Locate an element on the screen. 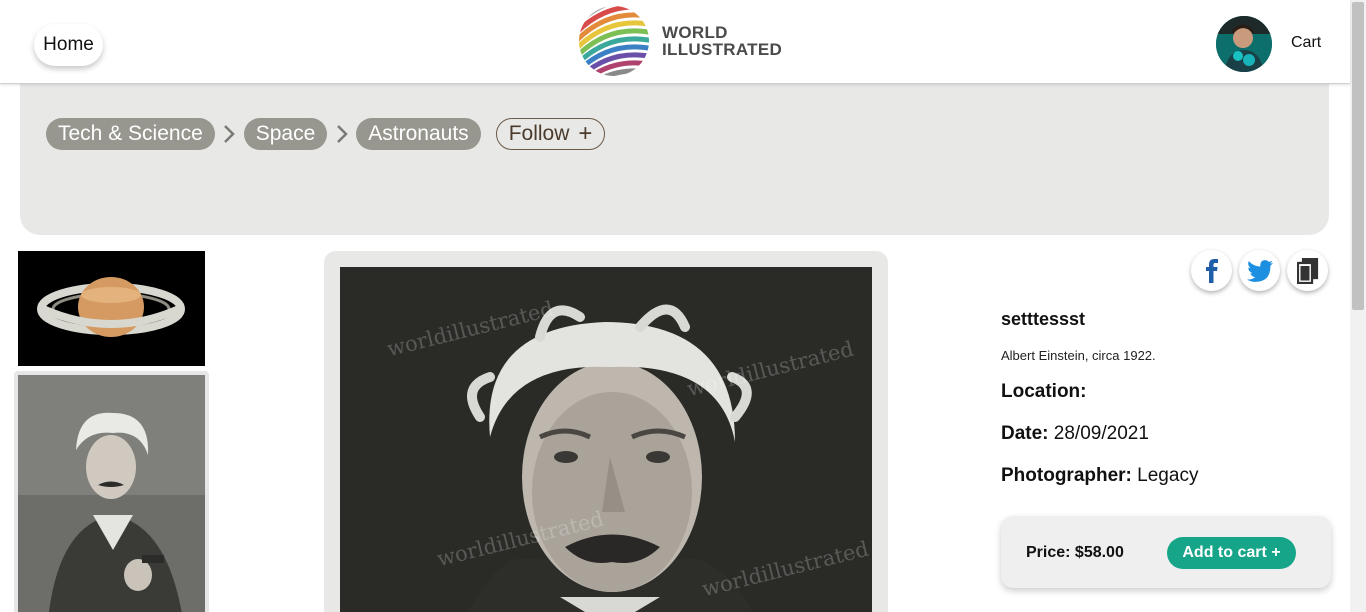 The image size is (1366, 612). image-title: setttessst is located at coordinates (1043, 319).